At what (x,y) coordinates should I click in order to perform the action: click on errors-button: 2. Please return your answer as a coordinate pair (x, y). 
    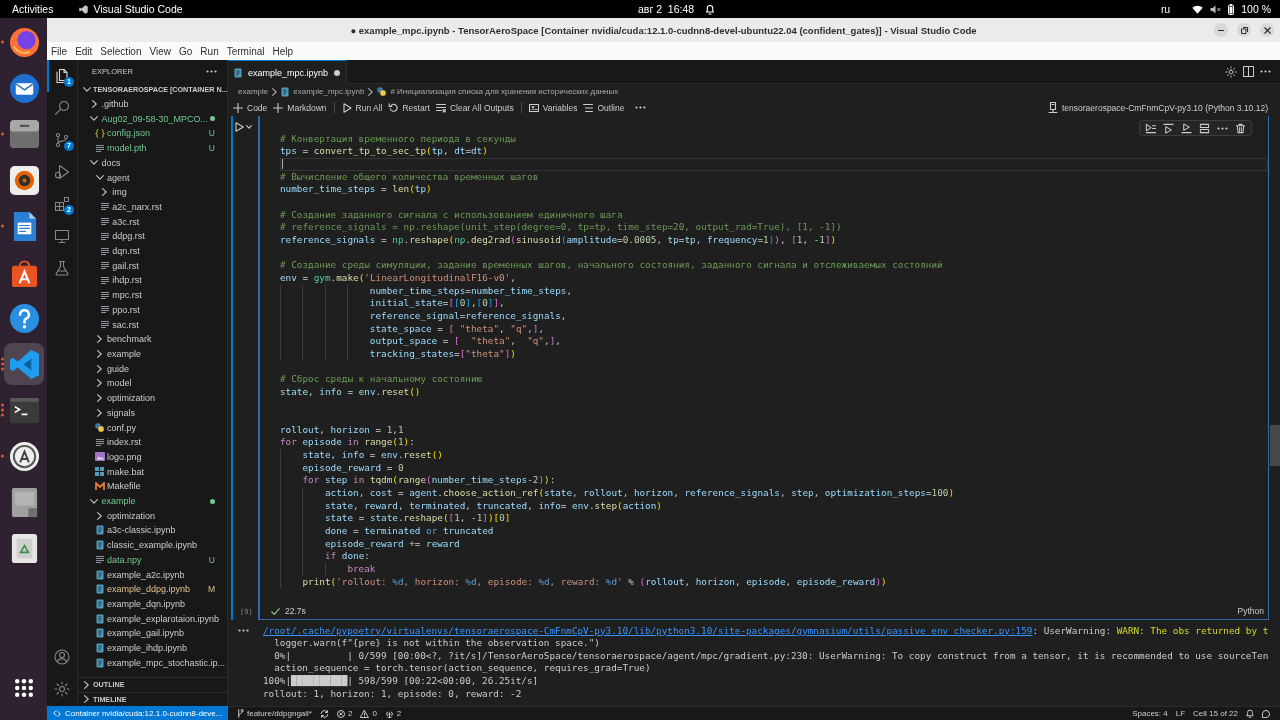
    Looking at the image, I should click on (344, 713).